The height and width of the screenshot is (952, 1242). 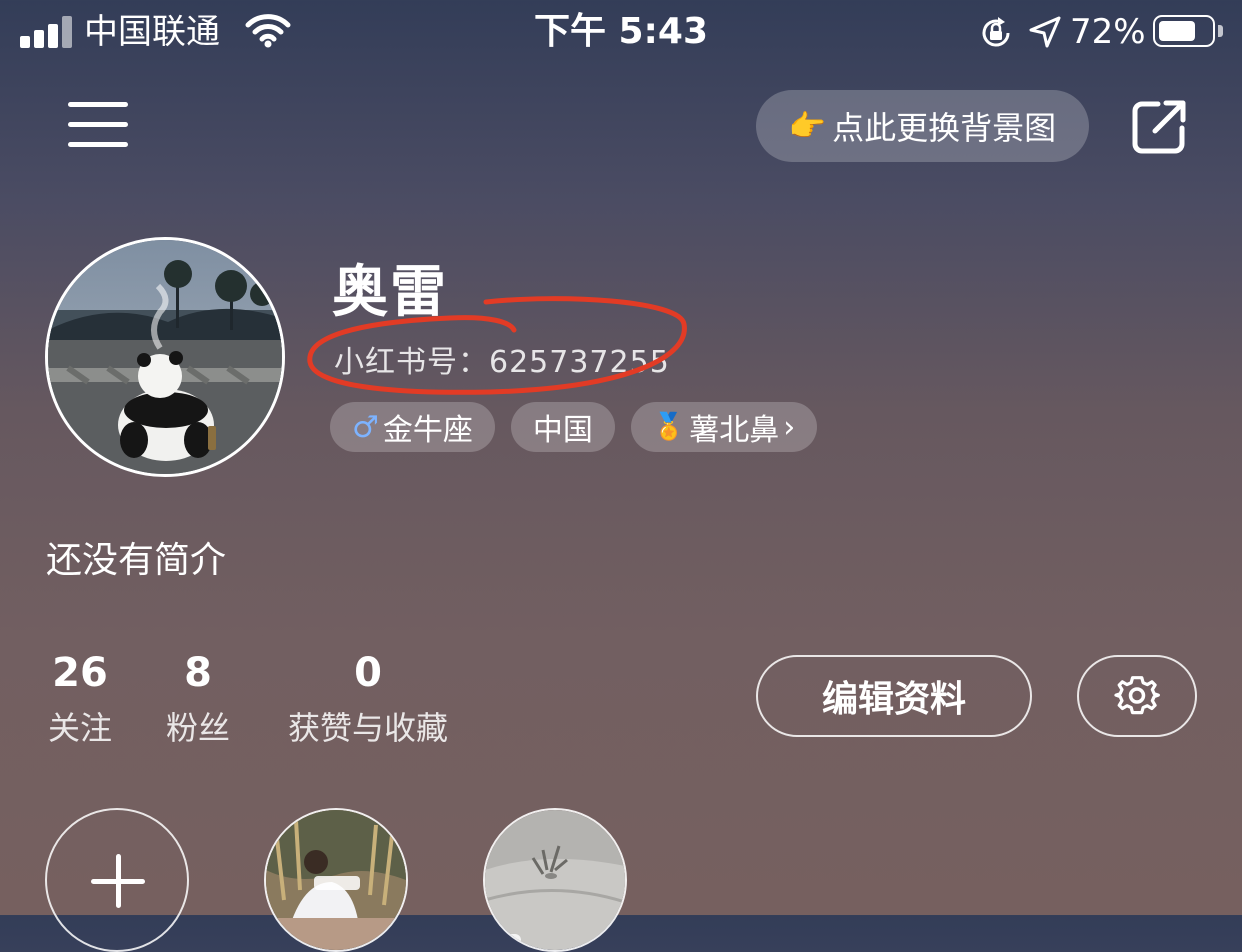 I want to click on stat-following: 26 关注, so click(x=80, y=700).